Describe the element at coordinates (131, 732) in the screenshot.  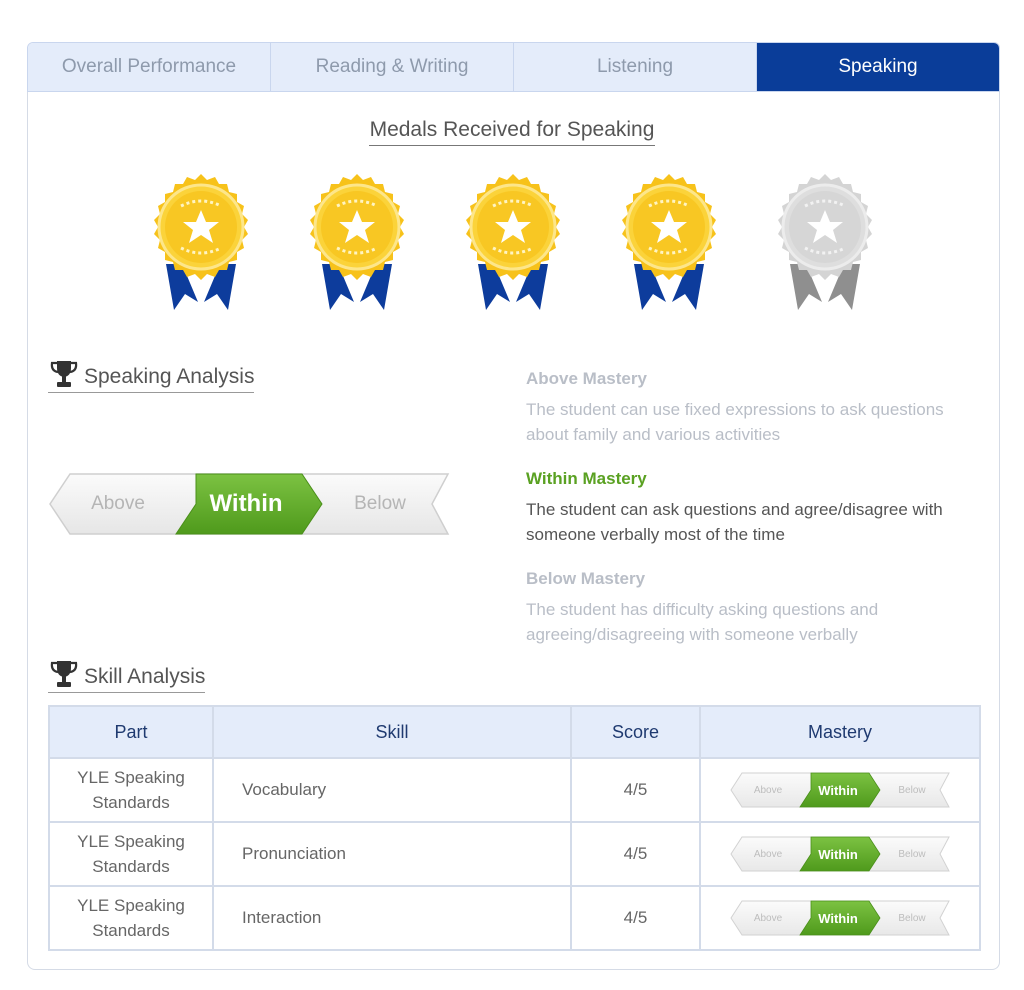
I see `column-header-part: Part` at that location.